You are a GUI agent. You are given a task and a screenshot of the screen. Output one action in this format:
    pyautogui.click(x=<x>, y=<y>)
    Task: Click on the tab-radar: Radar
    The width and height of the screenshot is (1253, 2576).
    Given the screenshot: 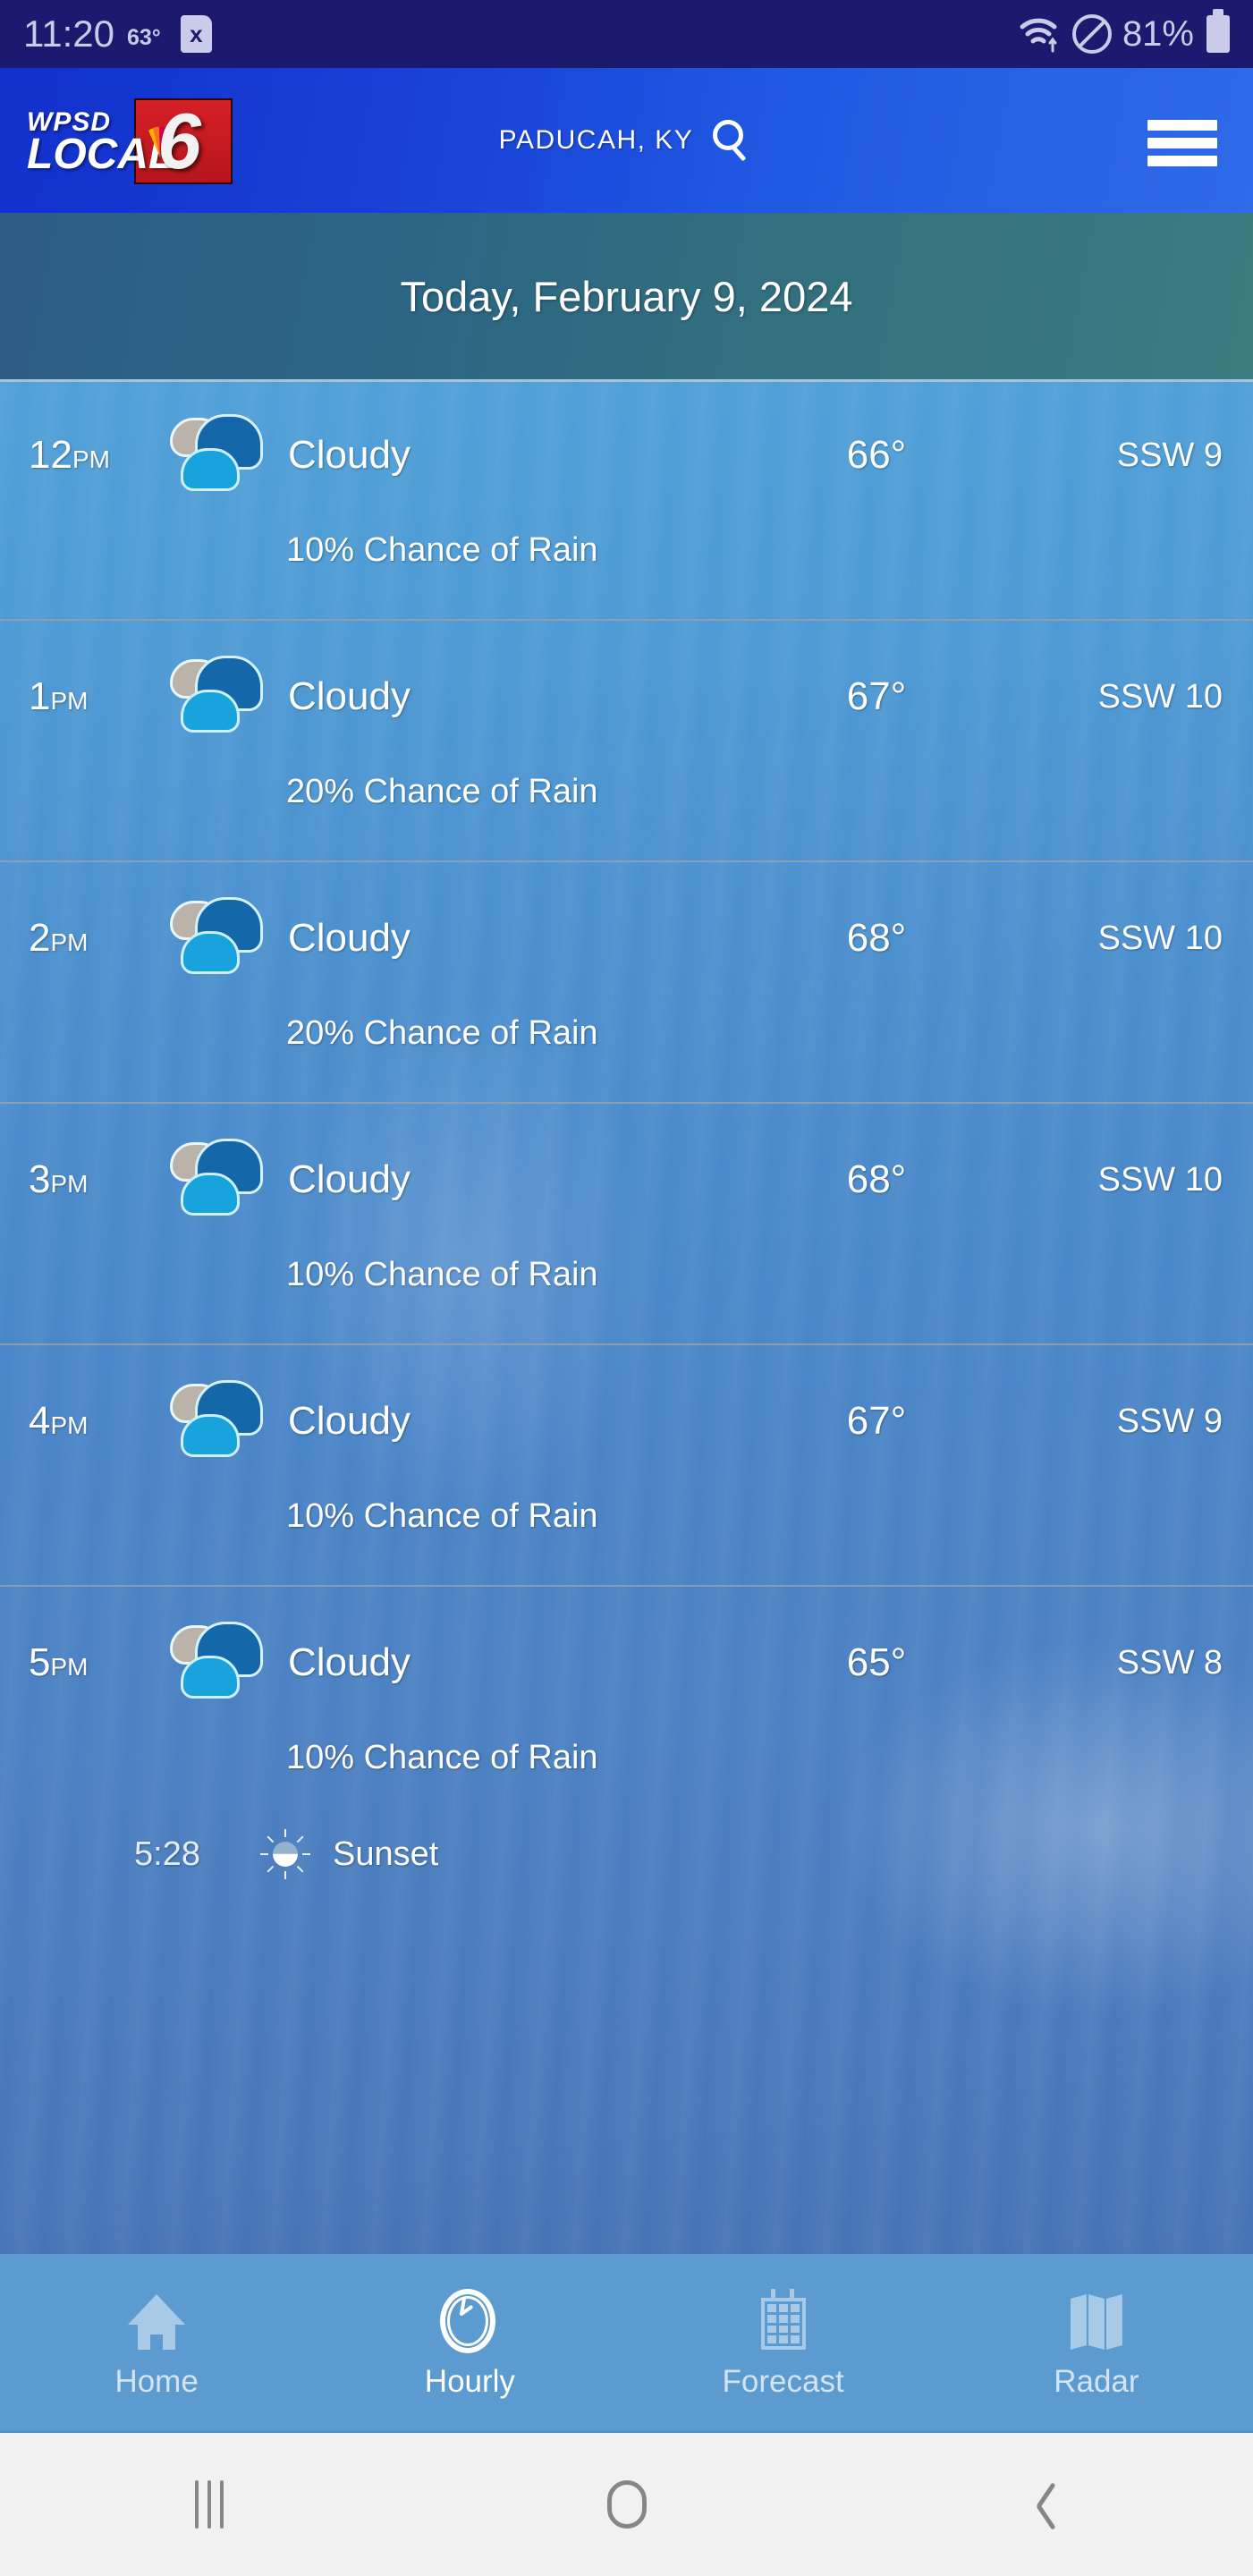 What is the action you would take?
    pyautogui.click(x=1096, y=2342)
    